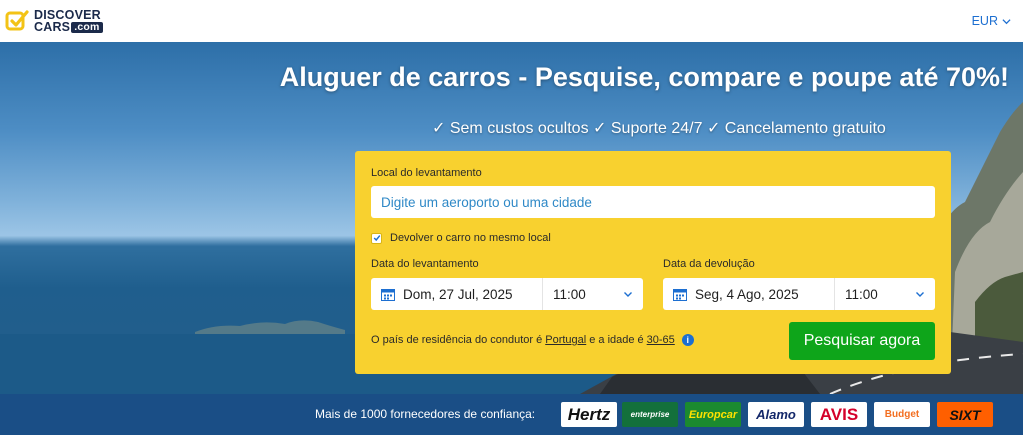 The width and height of the screenshot is (1023, 435). Describe the element at coordinates (661, 340) in the screenshot. I see `driver-age-link: 30-65` at that location.